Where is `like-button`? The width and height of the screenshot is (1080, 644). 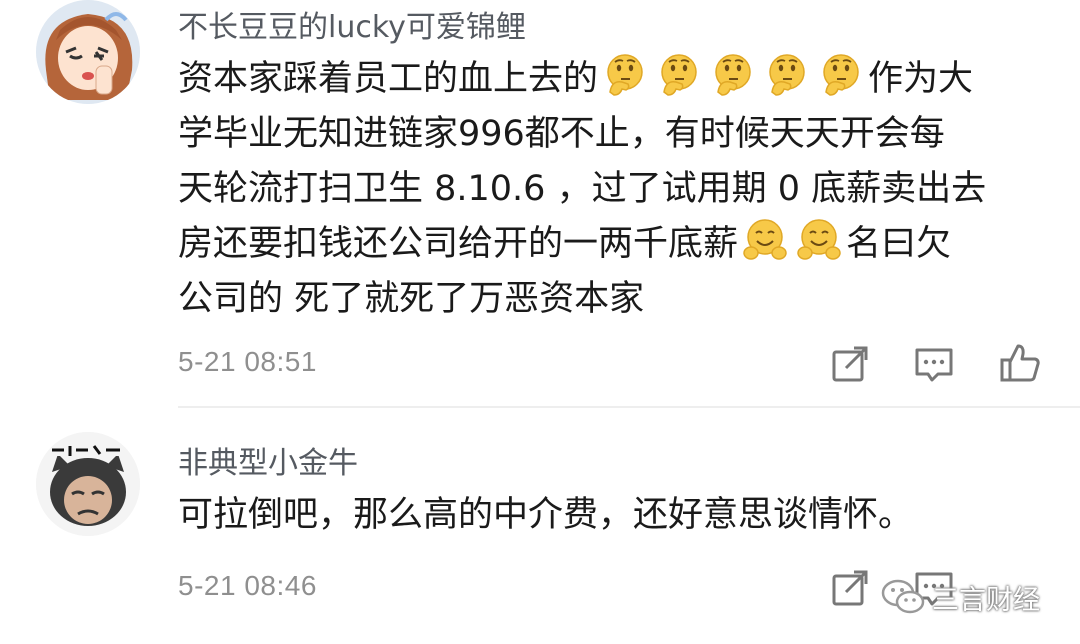 like-button is located at coordinates (1020, 362).